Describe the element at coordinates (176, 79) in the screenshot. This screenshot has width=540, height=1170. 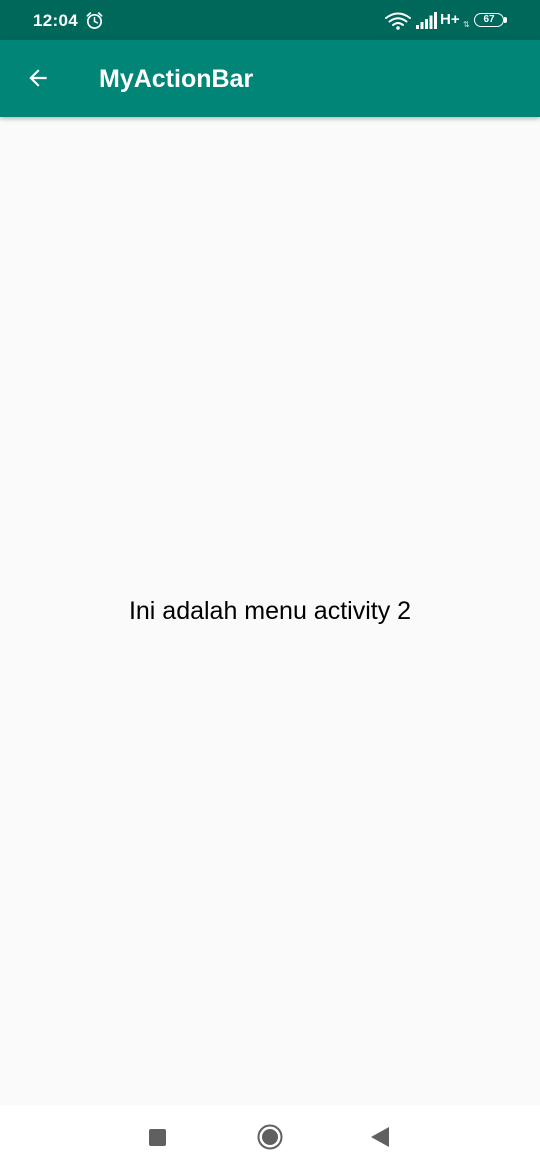
I see `app-title: MyActionBar` at that location.